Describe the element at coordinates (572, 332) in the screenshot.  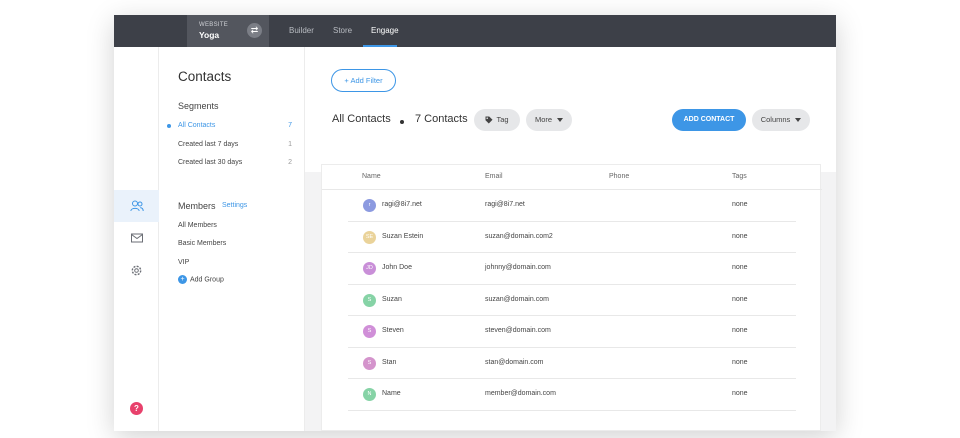
I see `table-row: S Steven steven@domain.com none` at that location.